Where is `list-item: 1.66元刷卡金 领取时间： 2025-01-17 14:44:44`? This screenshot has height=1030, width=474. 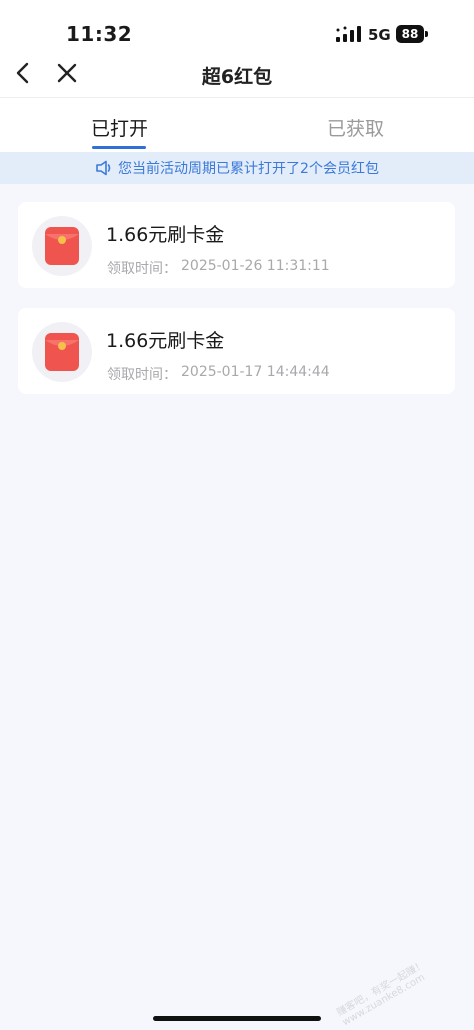
list-item: 1.66元刷卡金 领取时间： 2025-01-17 14:44:44 is located at coordinates (236, 351).